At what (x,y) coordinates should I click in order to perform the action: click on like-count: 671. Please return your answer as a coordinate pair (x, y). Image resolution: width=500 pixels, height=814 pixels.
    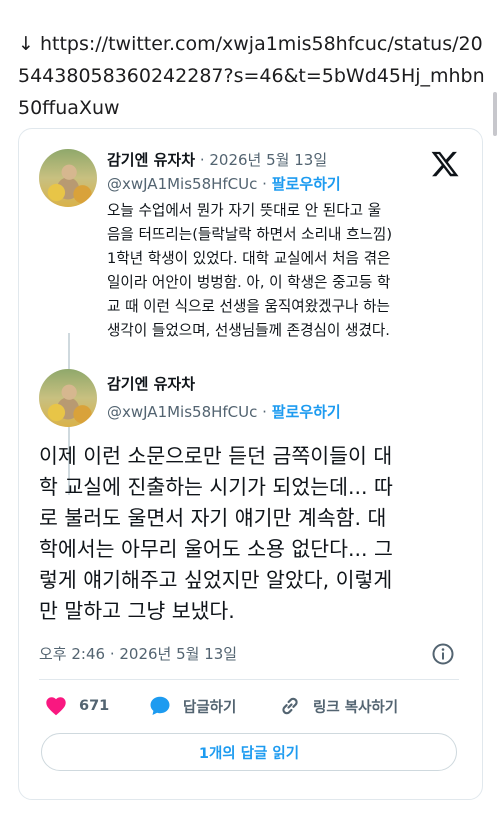
    Looking at the image, I should click on (94, 706).